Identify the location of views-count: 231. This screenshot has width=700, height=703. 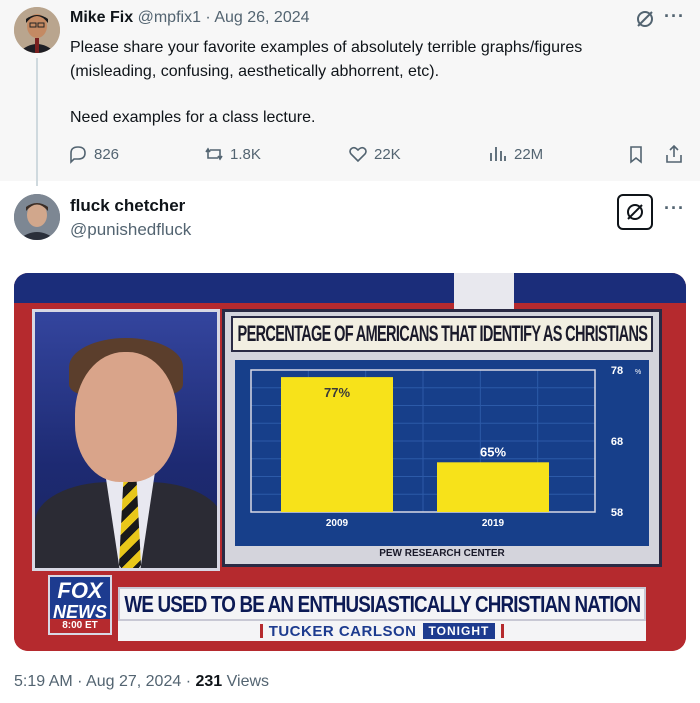
(209, 681).